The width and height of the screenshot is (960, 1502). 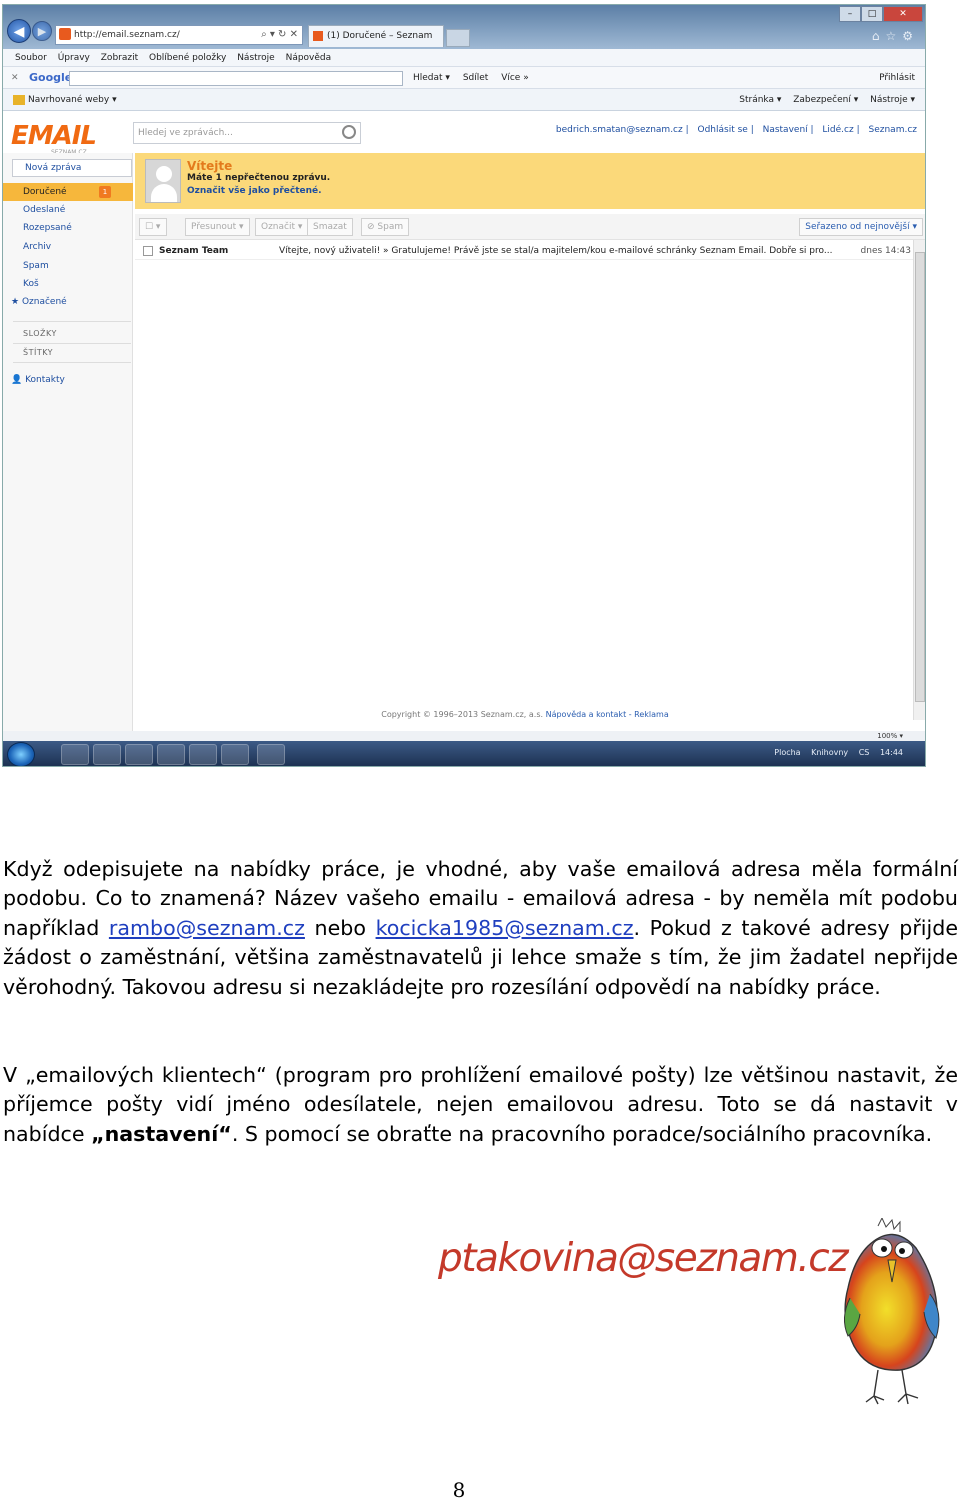 I want to click on row-checkbox, so click(x=148, y=251).